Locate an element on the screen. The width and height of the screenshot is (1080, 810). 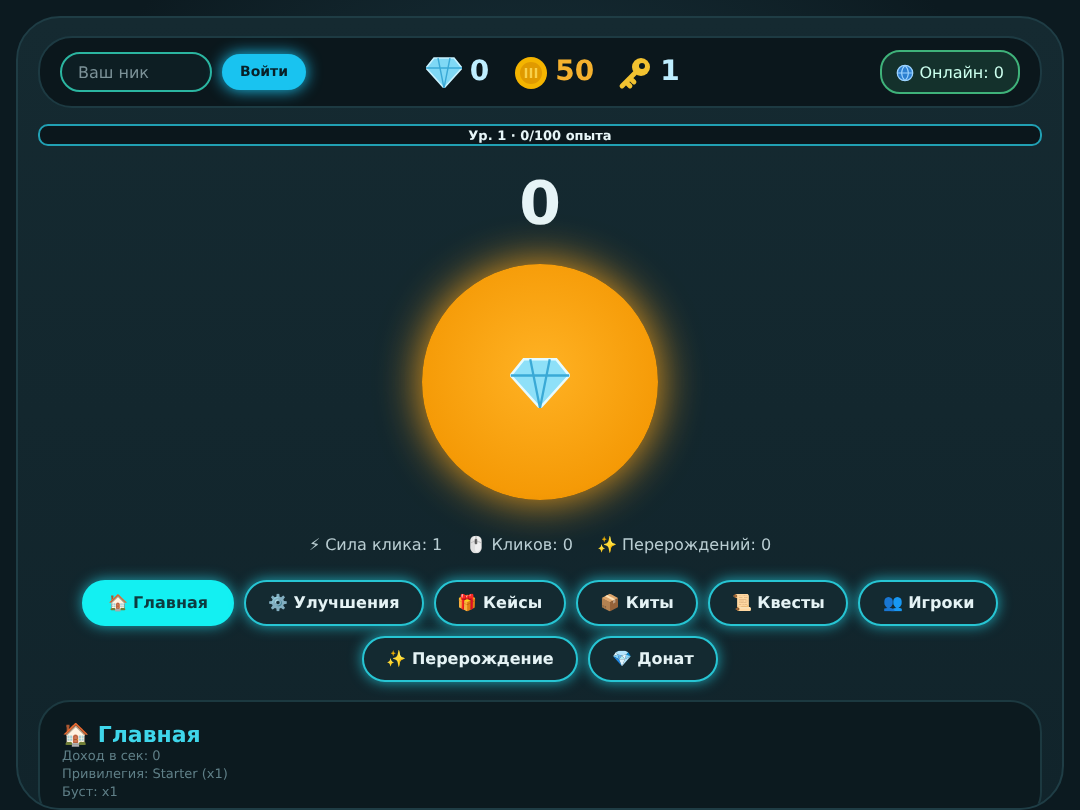
key-count: 1 is located at coordinates (670, 72).